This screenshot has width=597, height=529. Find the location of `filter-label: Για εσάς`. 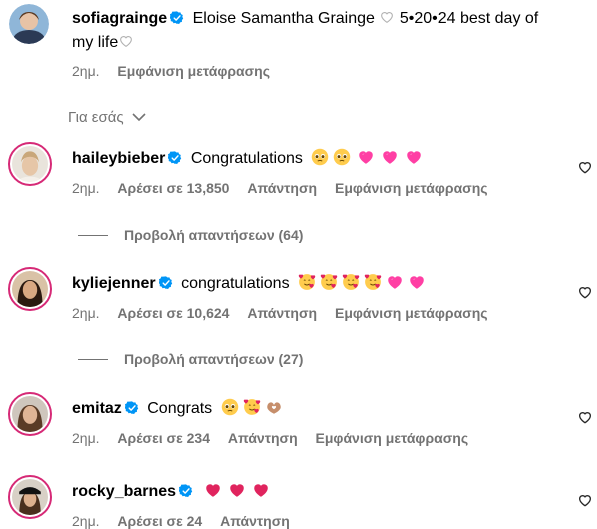

filter-label: Για εσάς is located at coordinates (96, 117).